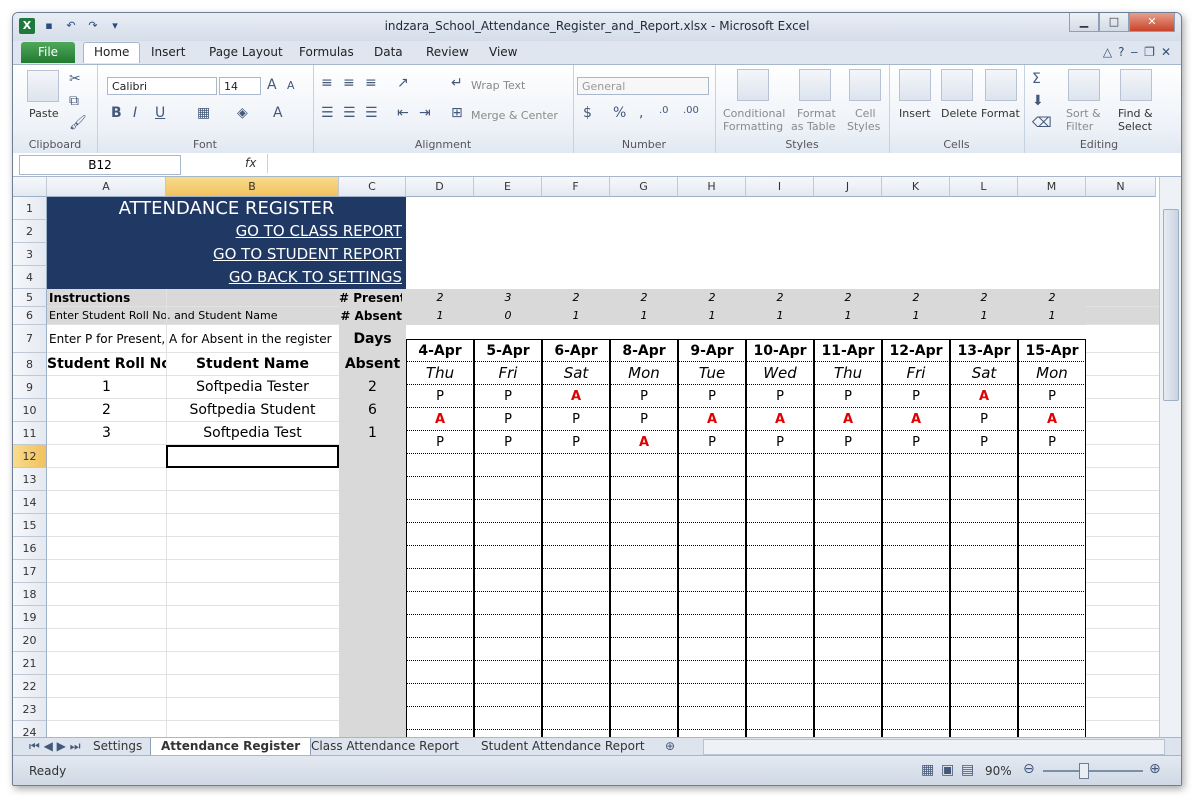  Describe the element at coordinates (498, 85) in the screenshot. I see `wrap-text-button: Wrap Text` at that location.